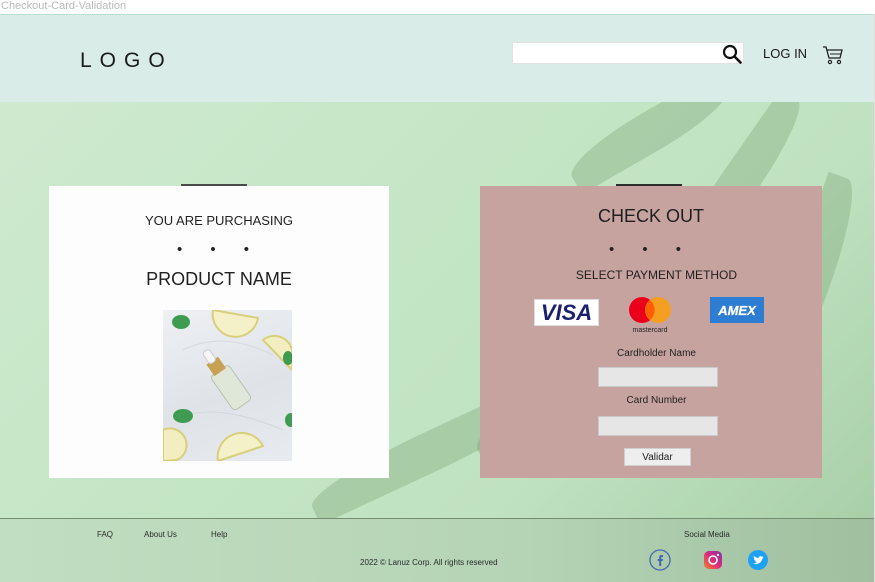 This screenshot has height=582, width=875. What do you see at coordinates (219, 220) in the screenshot?
I see `purchasing-heading: YOU ARE PURCHASING` at bounding box center [219, 220].